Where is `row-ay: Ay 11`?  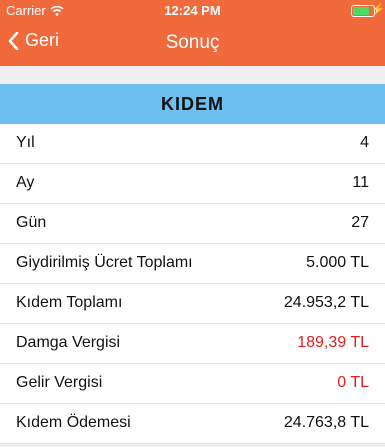 row-ay: Ay 11 is located at coordinates (192, 184).